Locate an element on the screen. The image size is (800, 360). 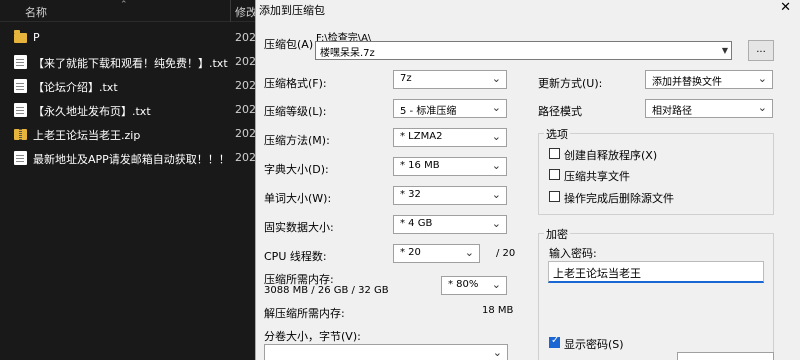
file-row: 最新地址及APP请发邮箱自动获取！！！.... 202 is located at coordinates (128, 158).